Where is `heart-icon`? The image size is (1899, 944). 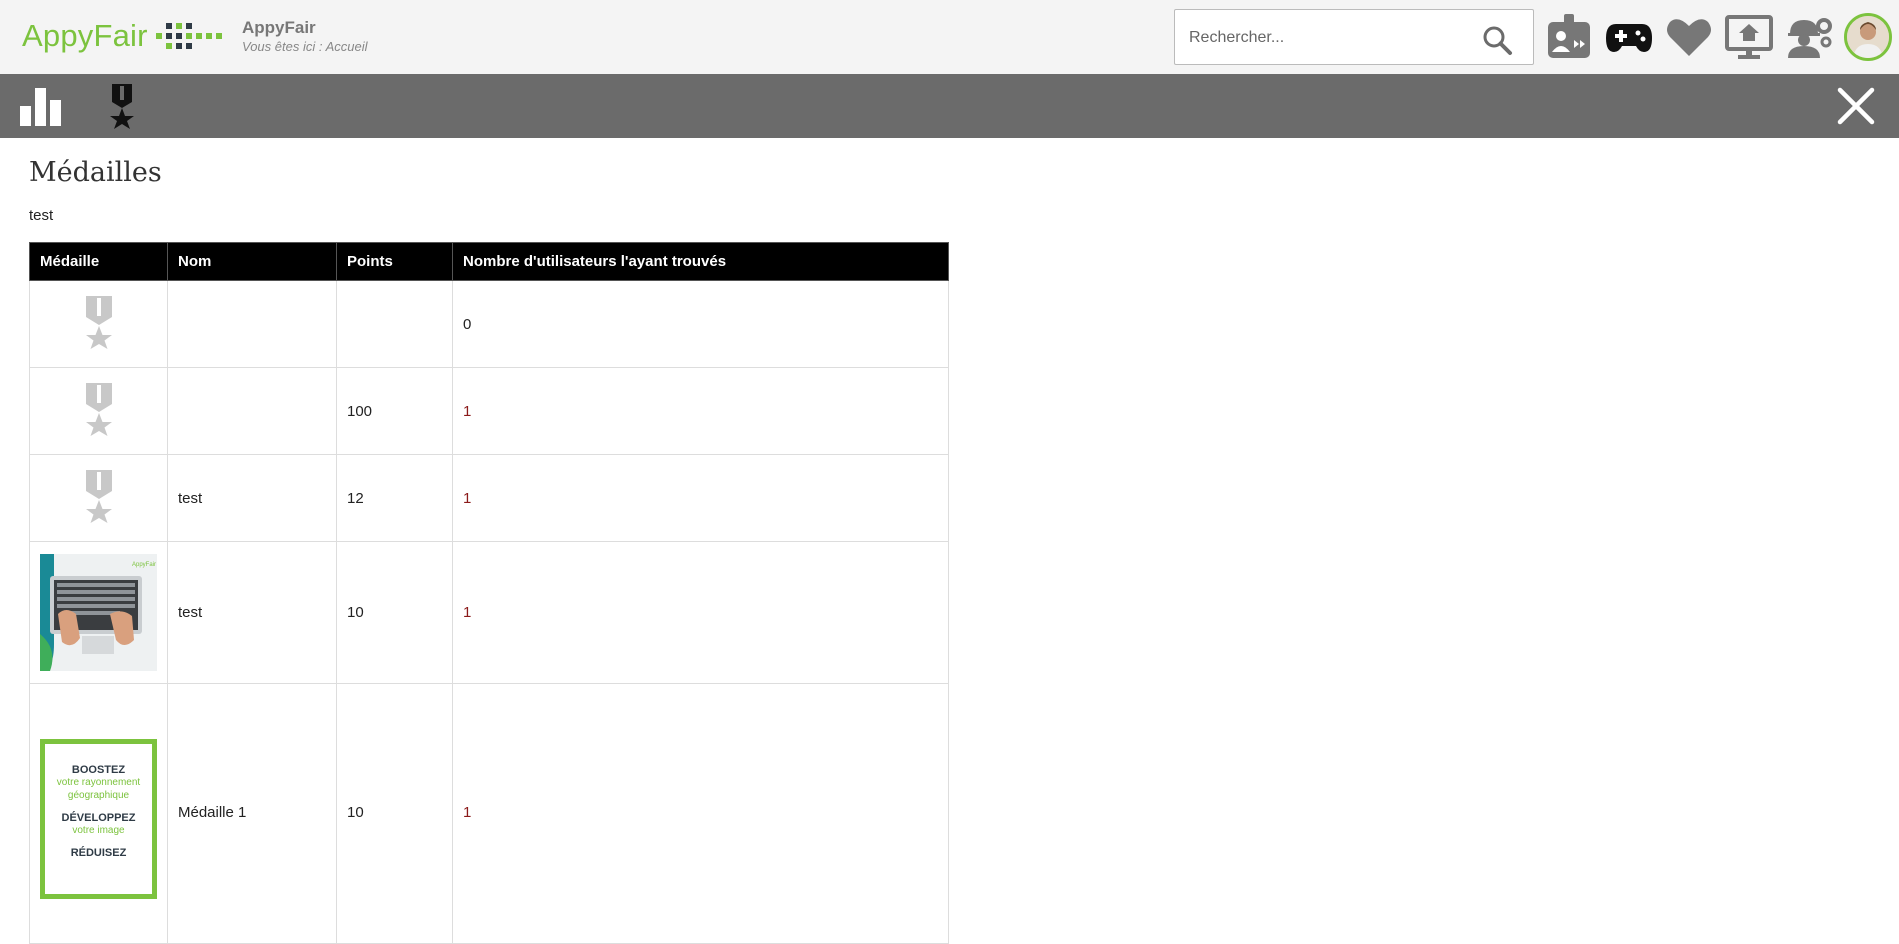
heart-icon is located at coordinates (1689, 37).